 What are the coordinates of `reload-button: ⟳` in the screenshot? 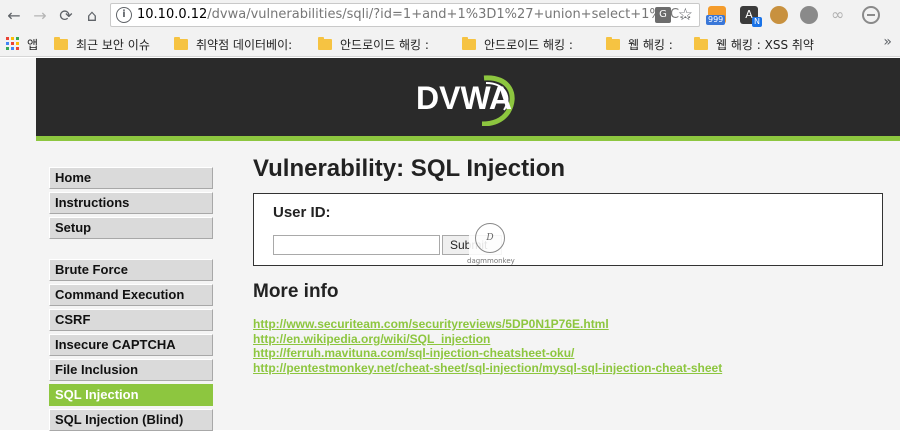 It's located at (66, 15).